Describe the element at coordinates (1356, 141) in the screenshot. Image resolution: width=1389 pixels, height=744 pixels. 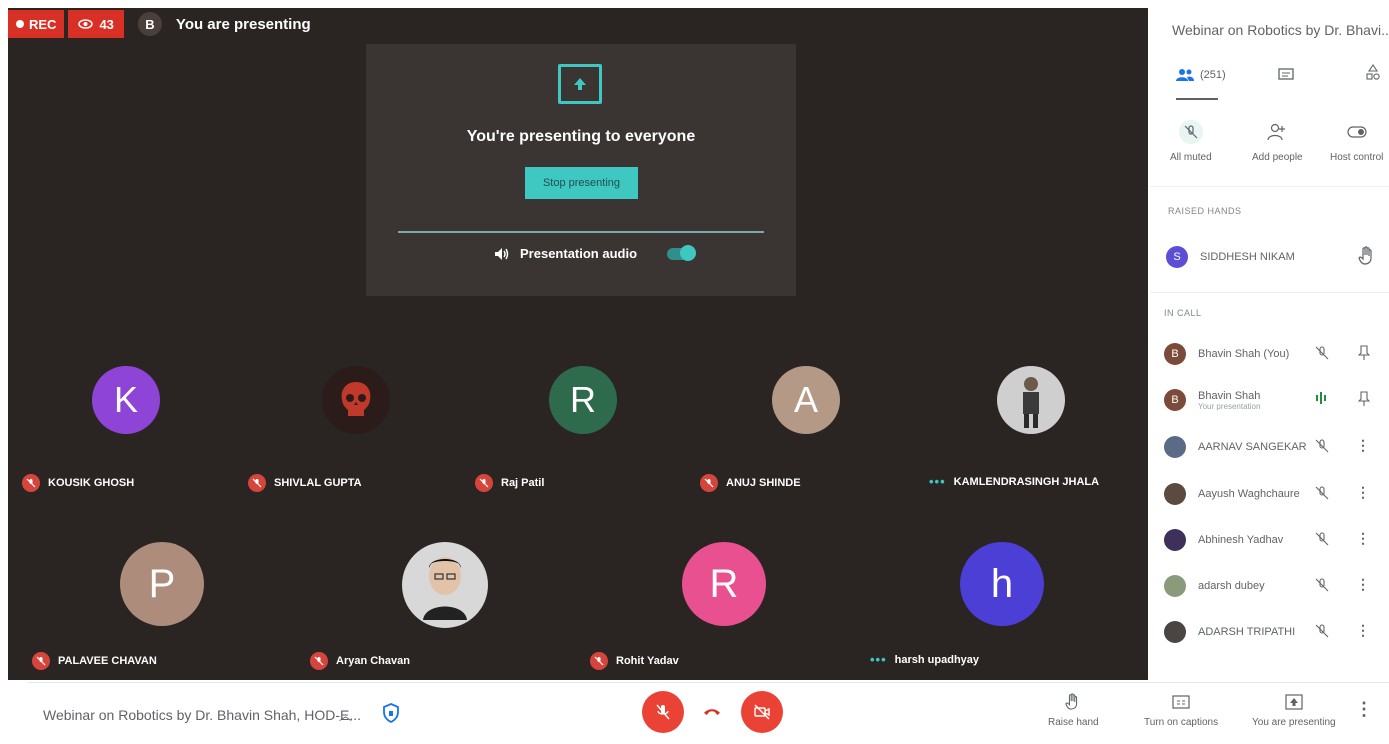
I see `host-controls-button: Host control` at that location.